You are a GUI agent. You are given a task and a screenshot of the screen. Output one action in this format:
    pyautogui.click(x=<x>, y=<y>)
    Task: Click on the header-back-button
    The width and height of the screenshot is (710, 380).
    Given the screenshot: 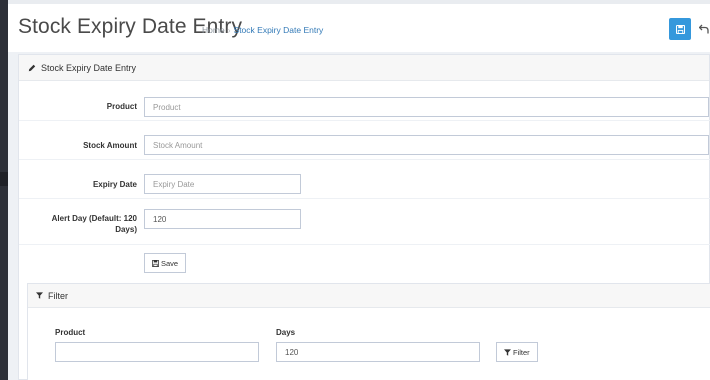 What is the action you would take?
    pyautogui.click(x=703, y=29)
    